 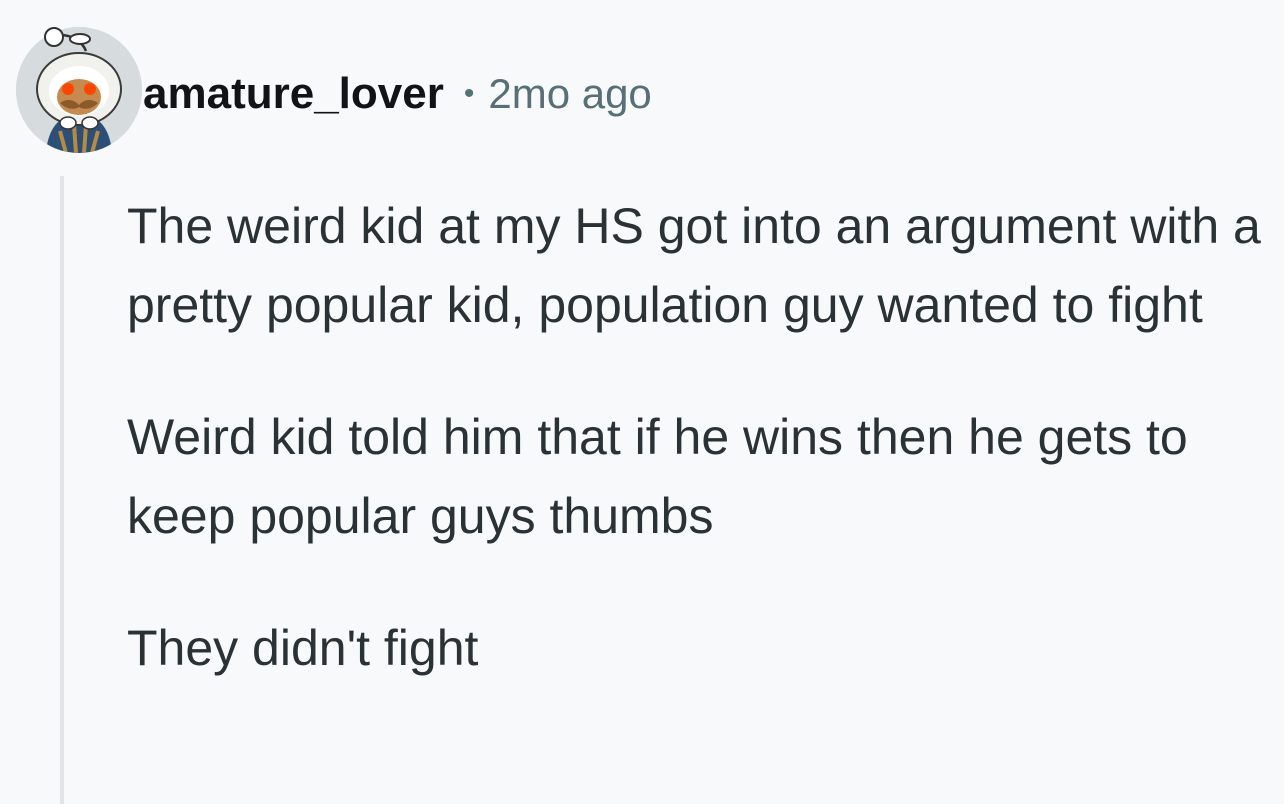 What do you see at coordinates (303, 648) in the screenshot?
I see `comment-paragraph: They didn't fight` at bounding box center [303, 648].